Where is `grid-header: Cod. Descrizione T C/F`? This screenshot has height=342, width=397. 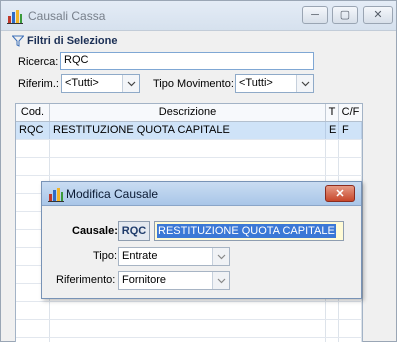
grid-header: Cod. Descrizione T C/F is located at coordinates (189, 113).